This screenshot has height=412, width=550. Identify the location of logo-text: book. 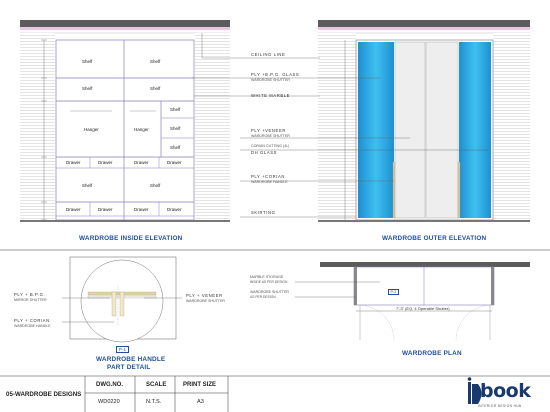
(505, 391).